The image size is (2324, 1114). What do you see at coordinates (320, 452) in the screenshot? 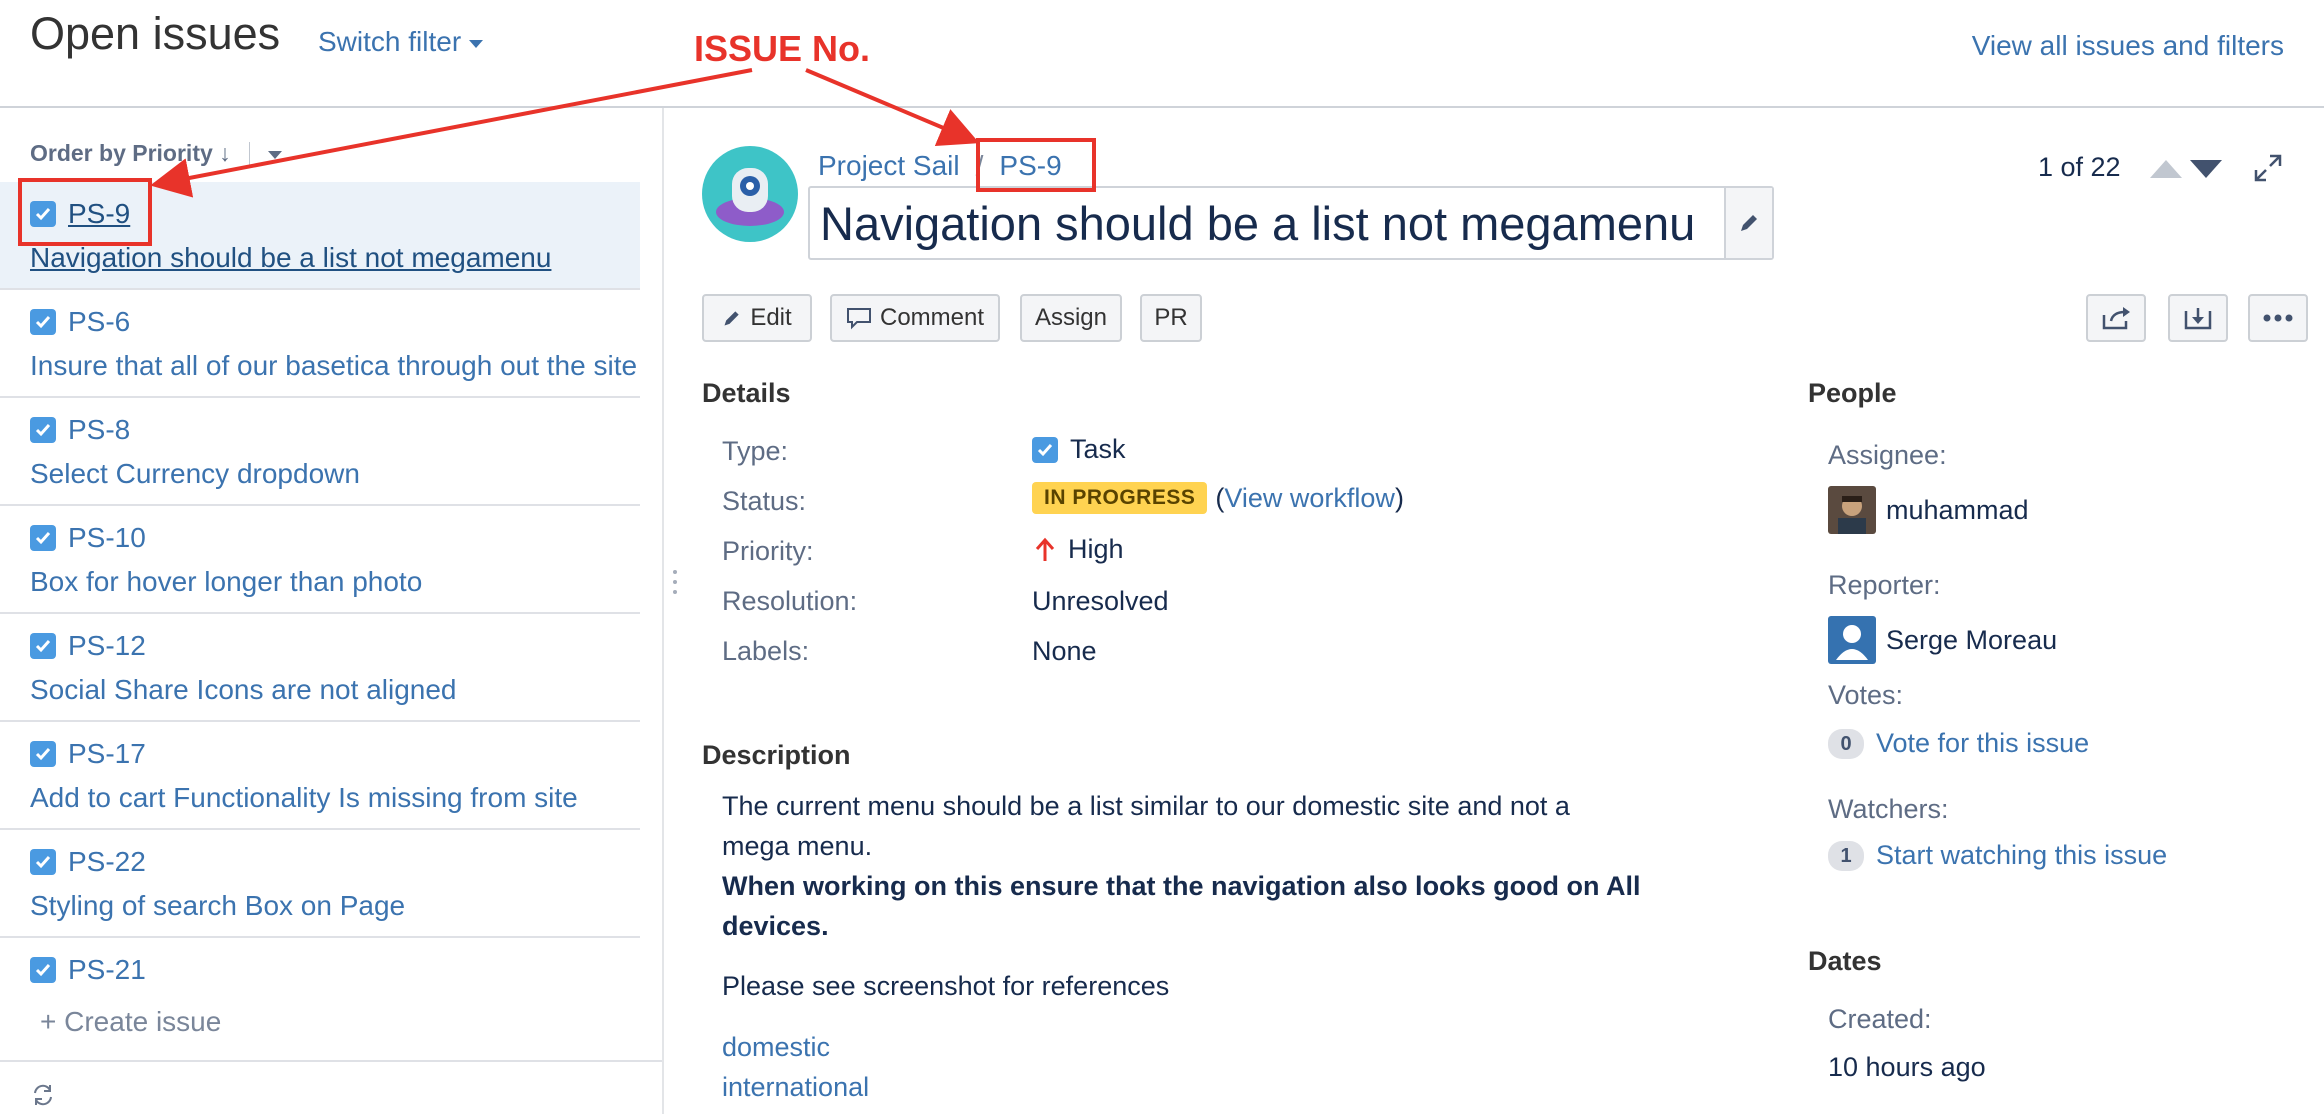
I see `issue-list-item: PS-8 Select Currency dropdown` at bounding box center [320, 452].